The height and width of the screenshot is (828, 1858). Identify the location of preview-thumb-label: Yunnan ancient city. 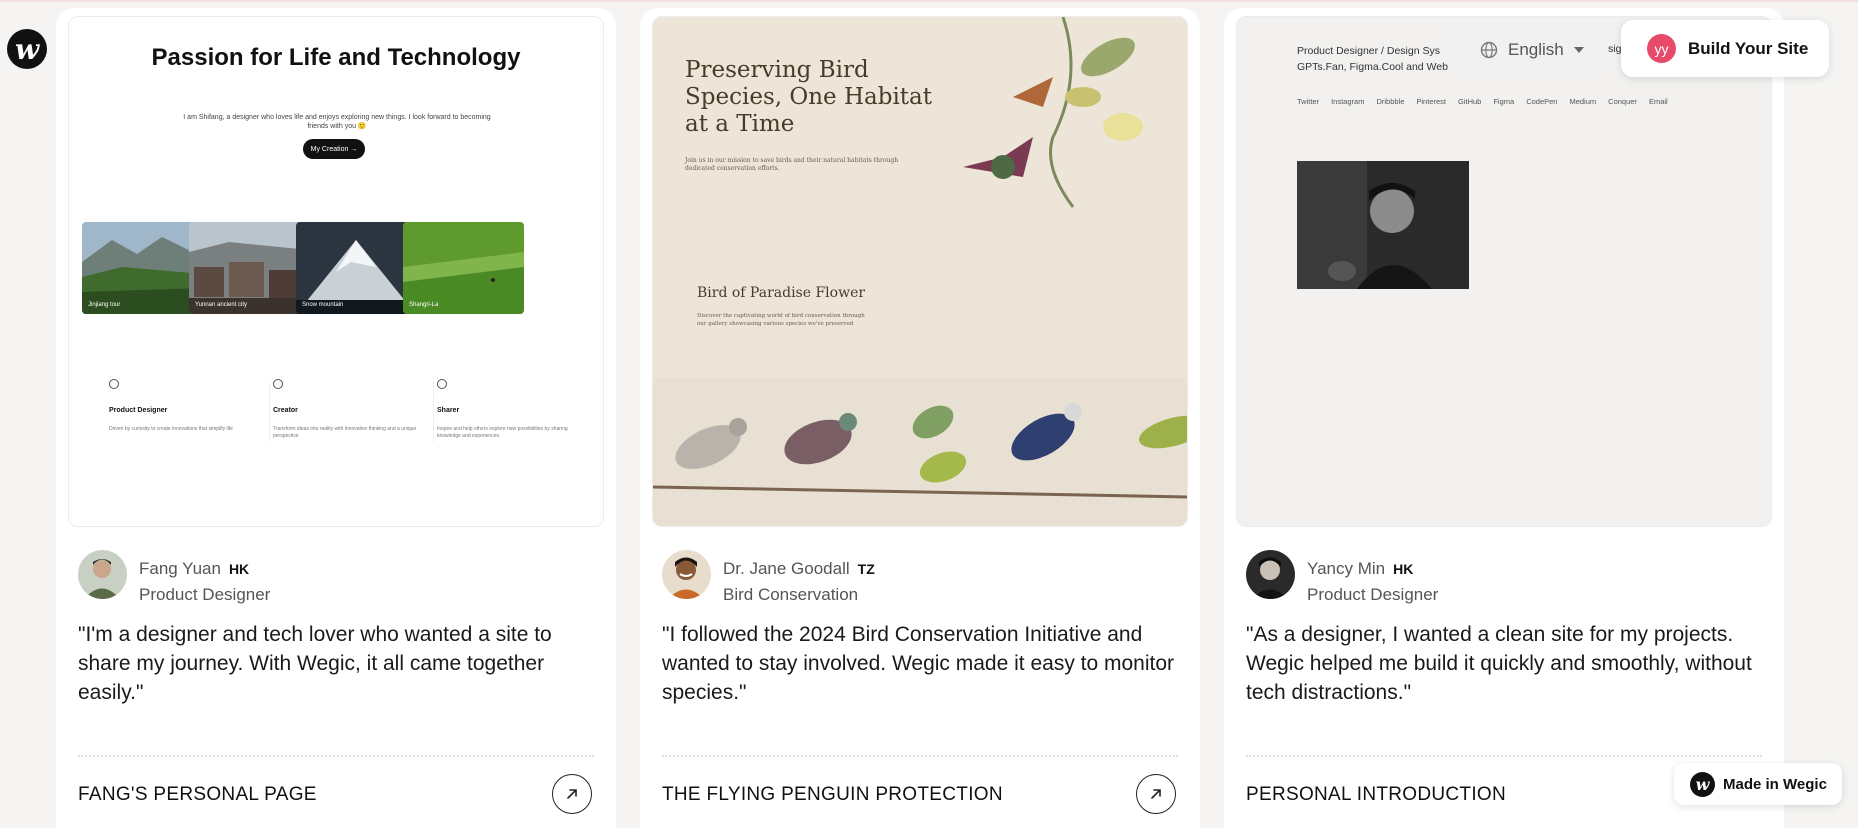
(221, 305).